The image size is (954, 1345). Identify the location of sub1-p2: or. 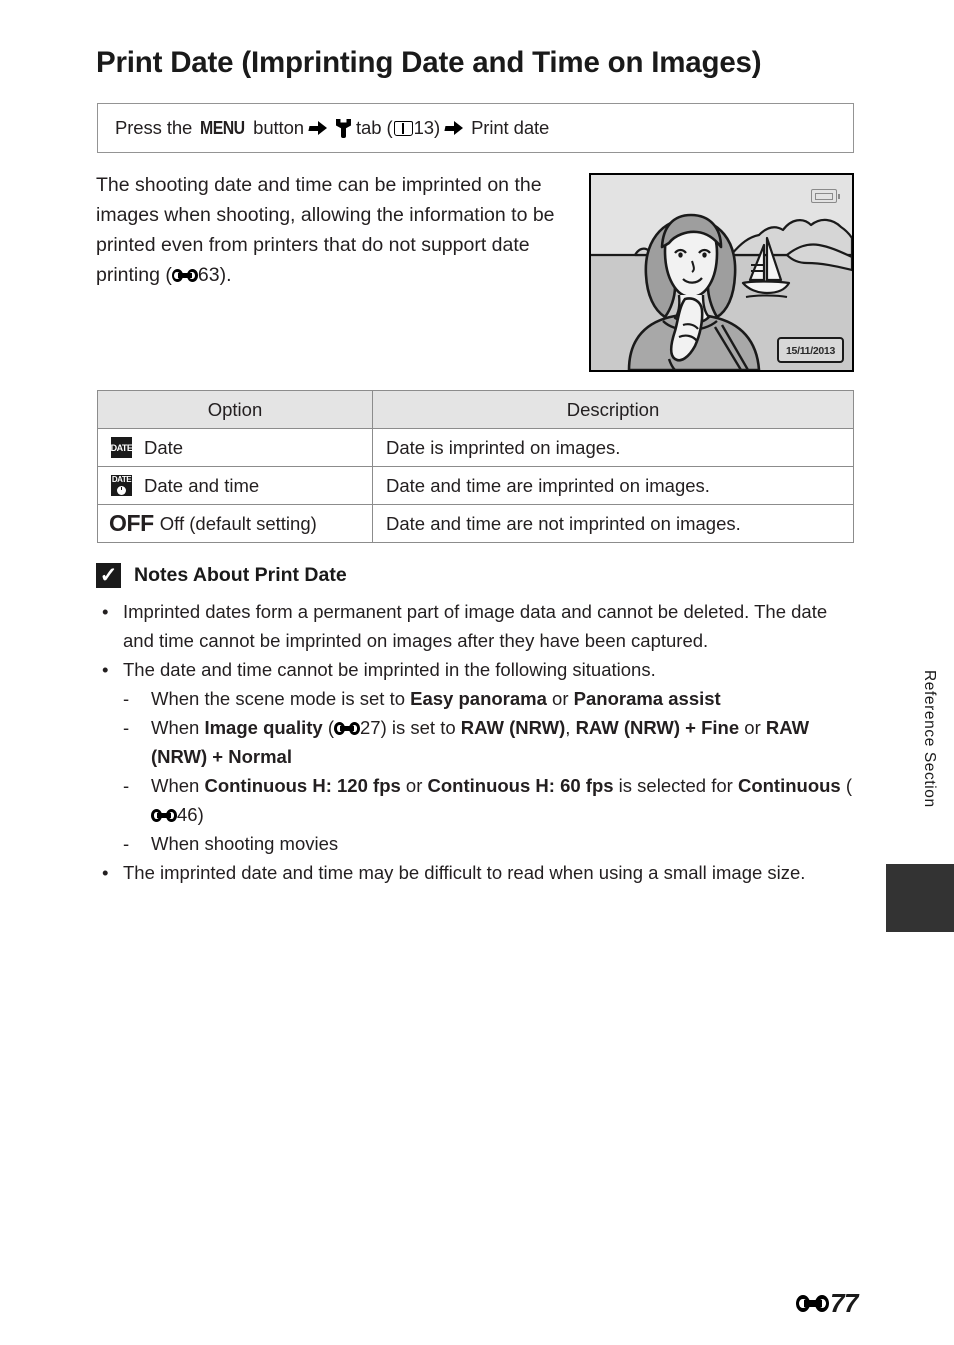
(560, 698).